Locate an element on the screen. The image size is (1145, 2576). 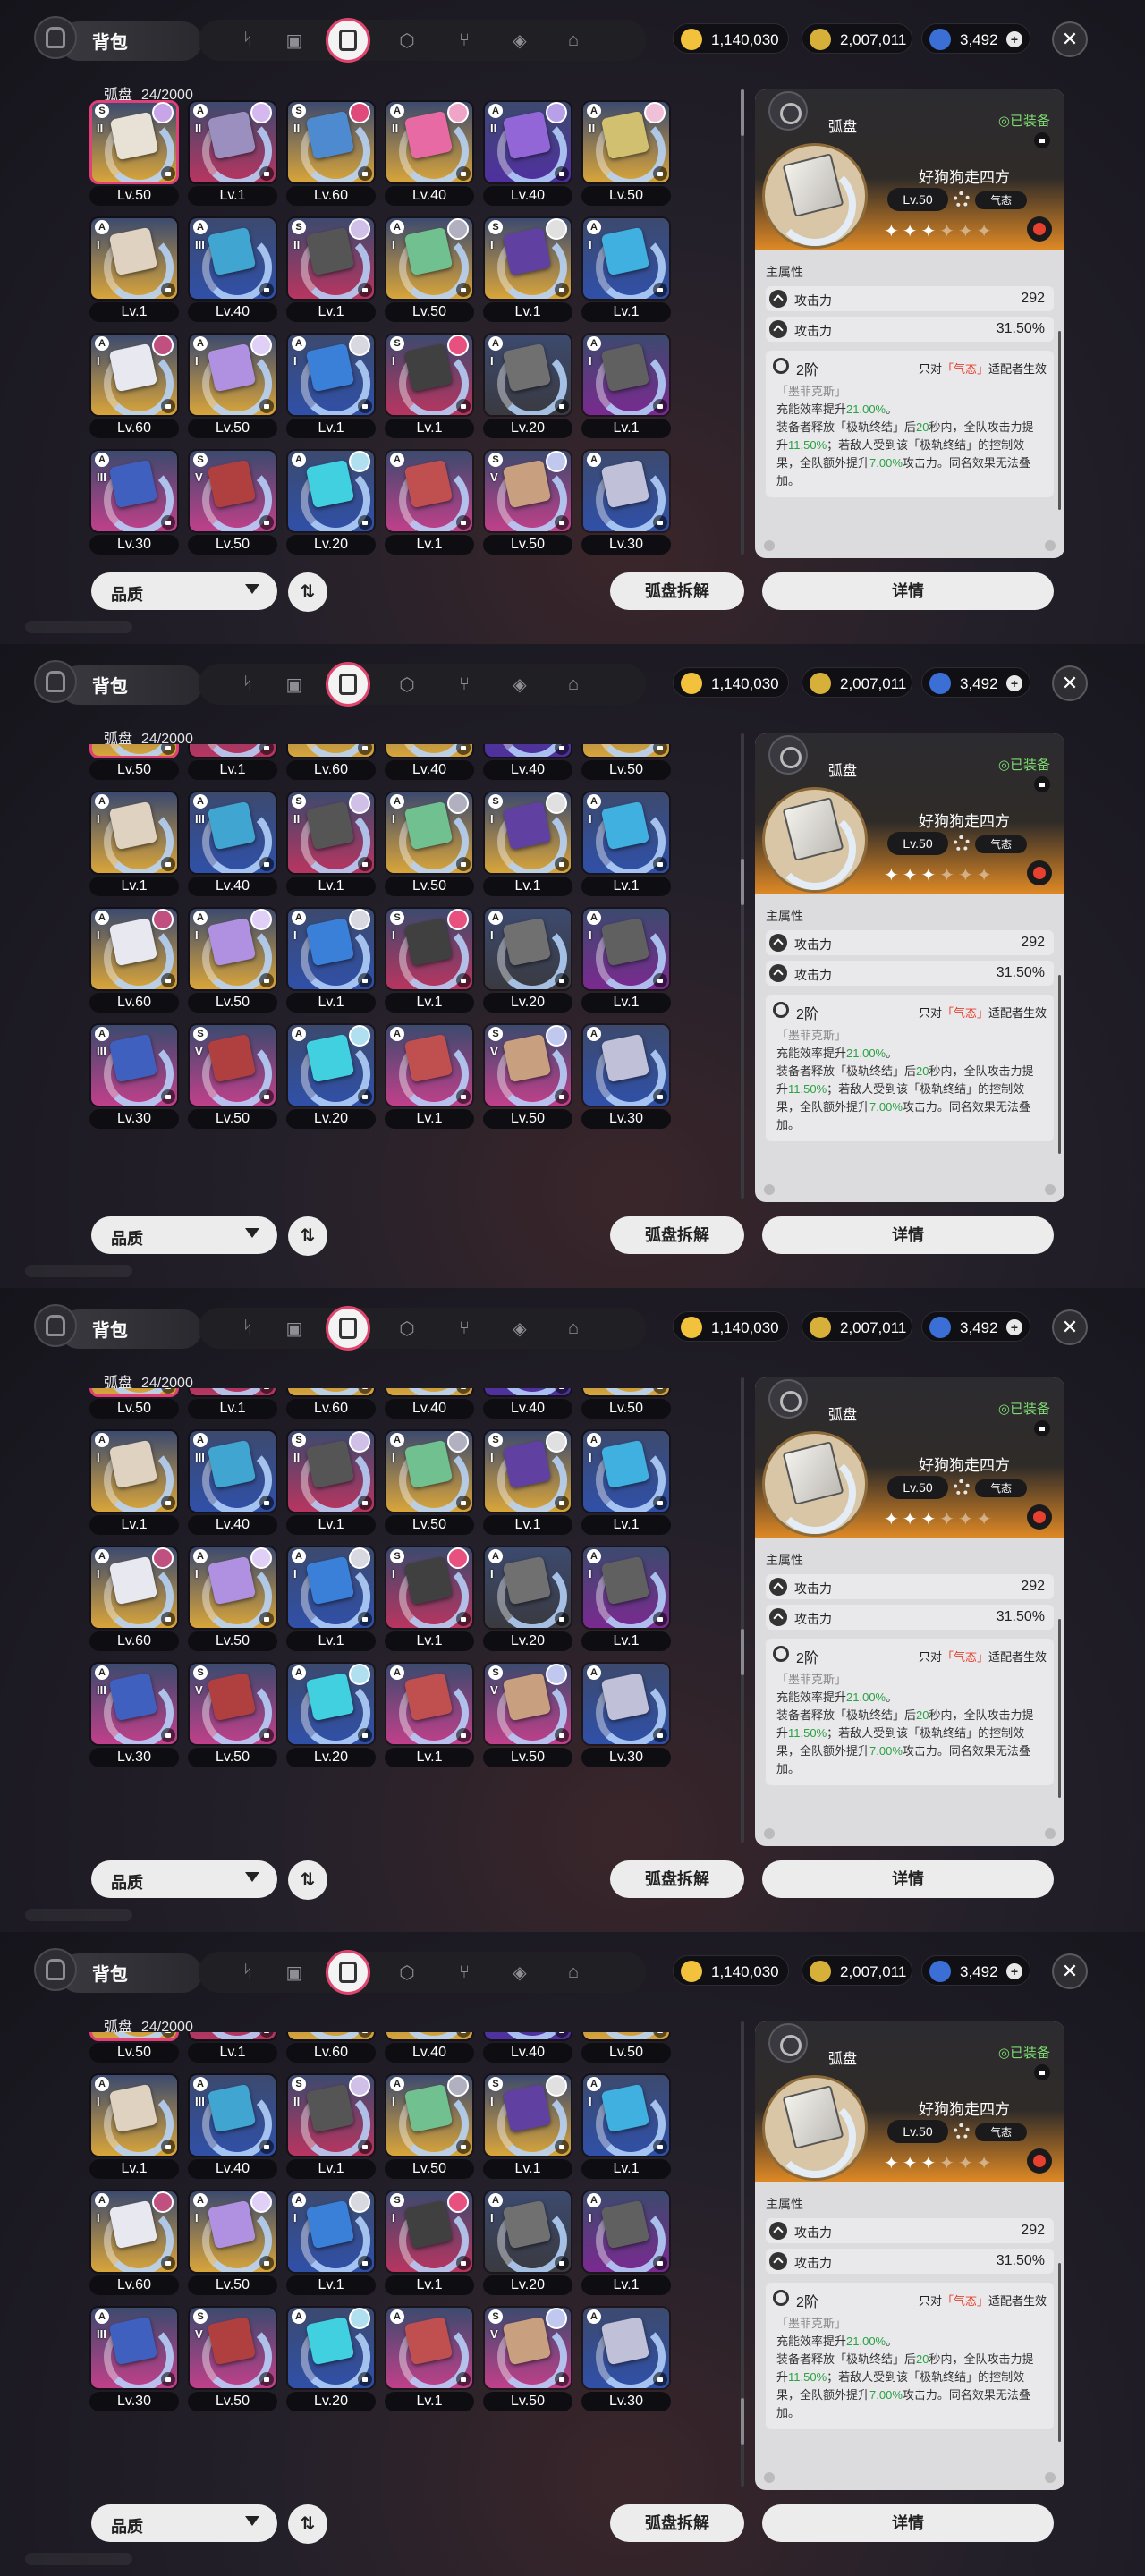
refine-icon is located at coordinates (1039, 1517).